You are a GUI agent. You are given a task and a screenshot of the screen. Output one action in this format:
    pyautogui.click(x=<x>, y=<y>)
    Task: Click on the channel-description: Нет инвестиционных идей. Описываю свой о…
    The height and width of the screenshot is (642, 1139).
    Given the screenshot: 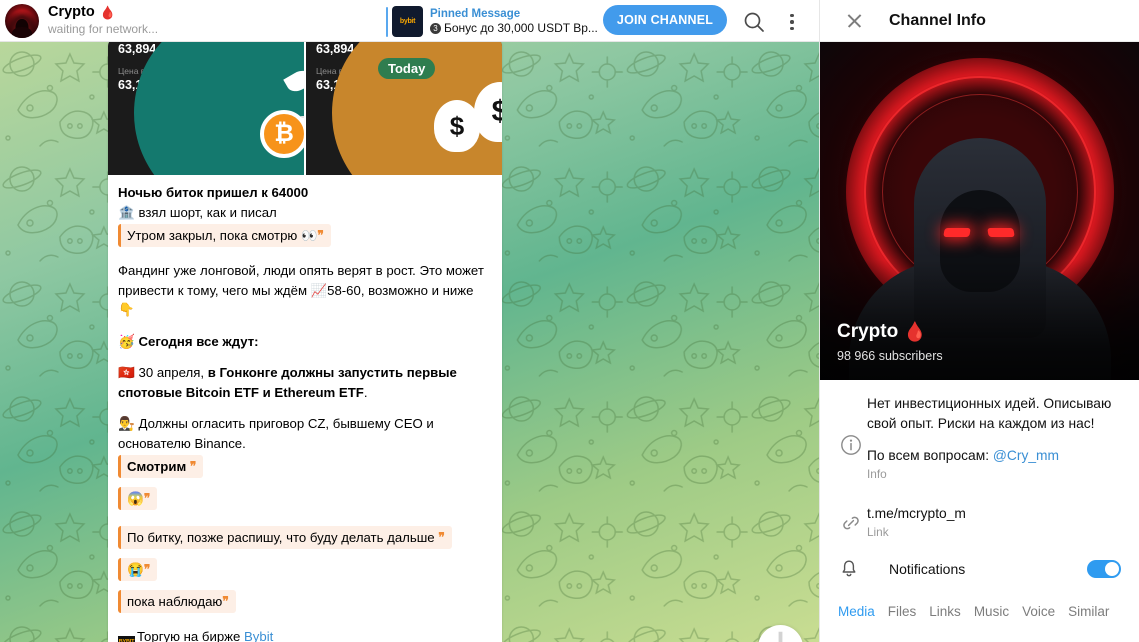 What is the action you would take?
    pyautogui.click(x=989, y=413)
    